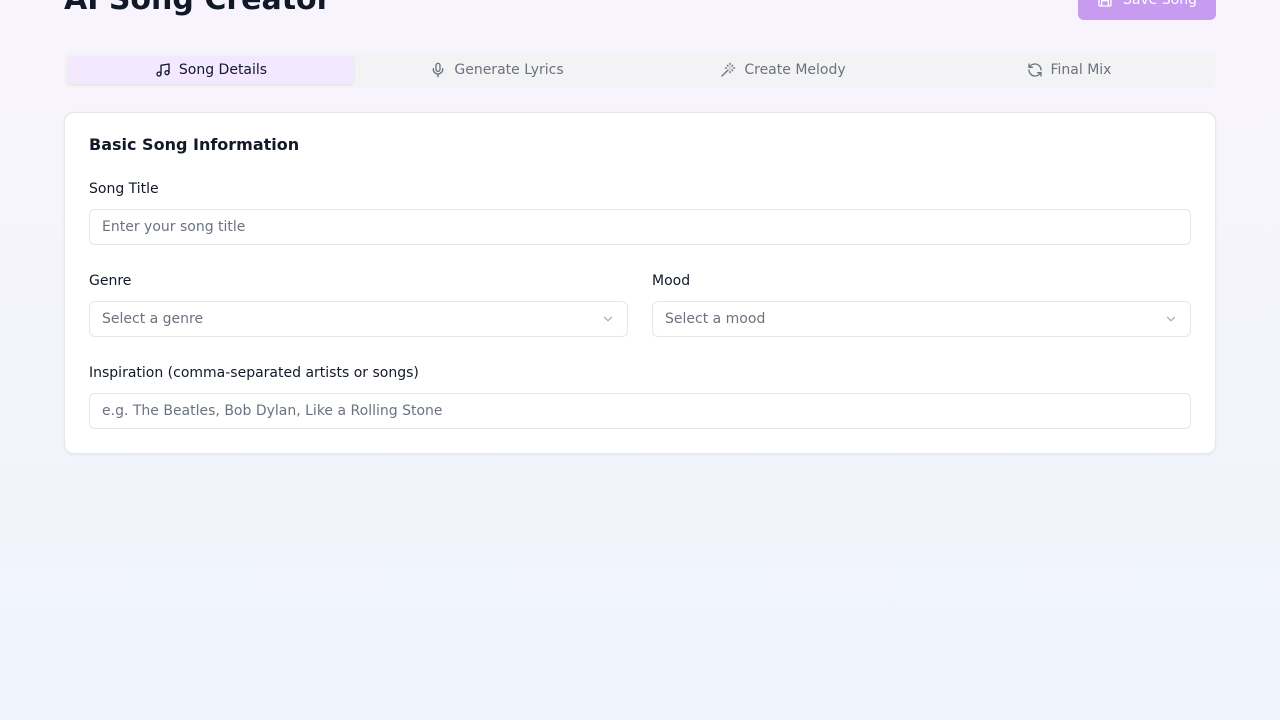 The image size is (1280, 720). I want to click on inspiration-input, so click(640, 411).